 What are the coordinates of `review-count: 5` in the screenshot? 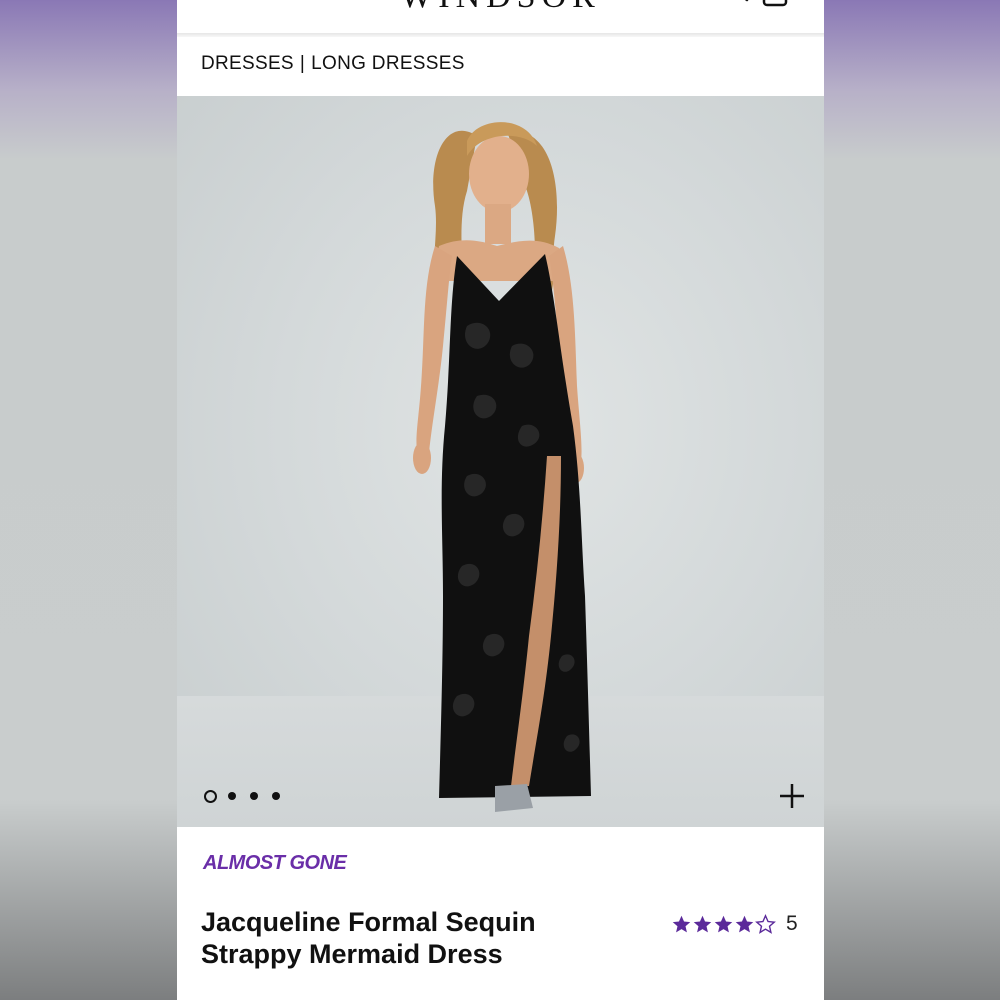 It's located at (792, 923).